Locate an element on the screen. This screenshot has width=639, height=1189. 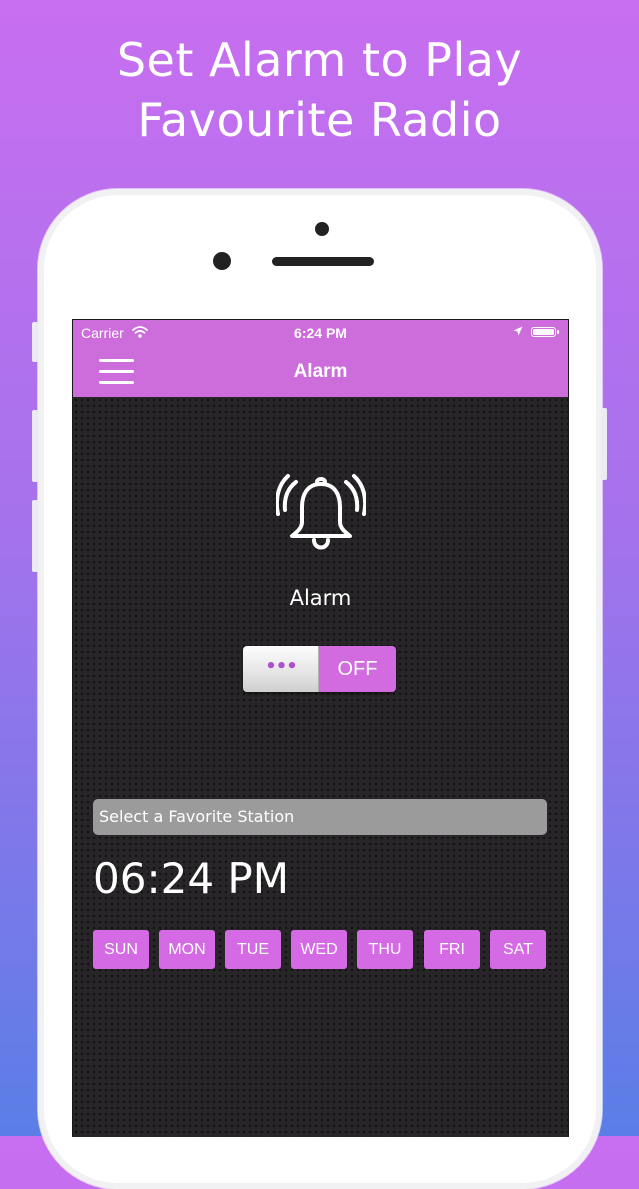
promo-line-1: Set Alarm to Play is located at coordinates (319, 60).